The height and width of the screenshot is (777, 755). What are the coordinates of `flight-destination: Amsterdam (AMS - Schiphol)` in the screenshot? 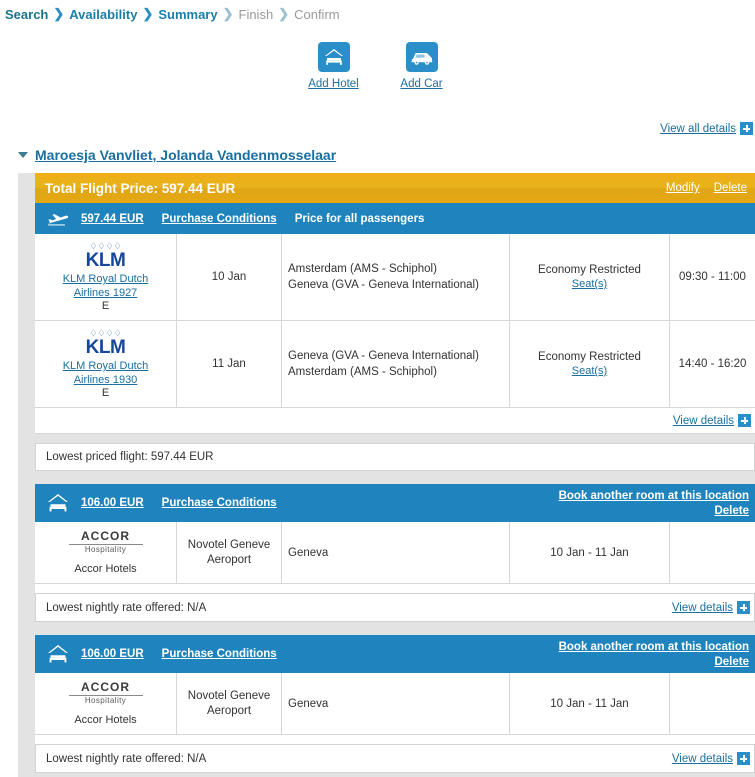 It's located at (362, 372).